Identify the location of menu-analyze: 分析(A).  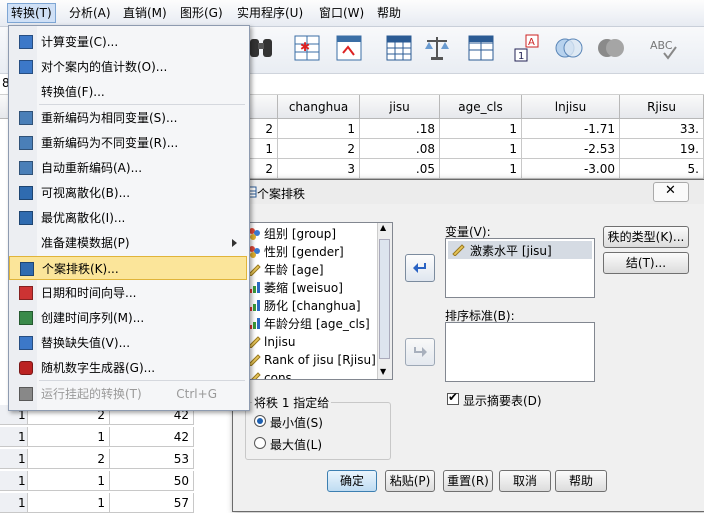
(90, 13).